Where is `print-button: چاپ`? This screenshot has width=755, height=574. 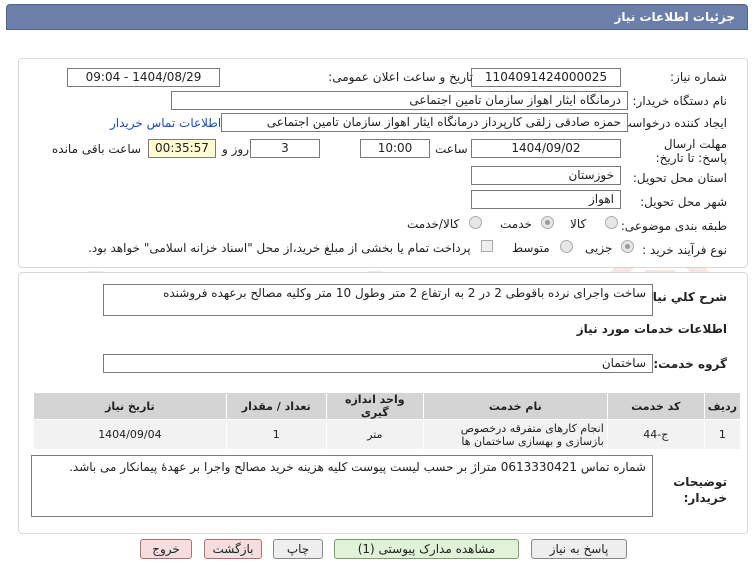 print-button: چاپ is located at coordinates (298, 549).